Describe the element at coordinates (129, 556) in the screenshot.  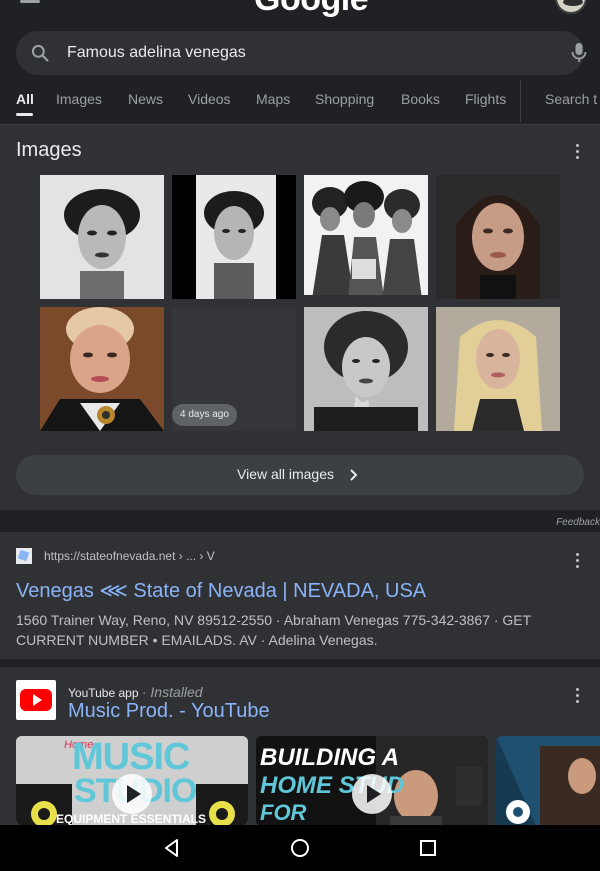
I see `result-url: https://stateofnevada.net › ... › V` at that location.